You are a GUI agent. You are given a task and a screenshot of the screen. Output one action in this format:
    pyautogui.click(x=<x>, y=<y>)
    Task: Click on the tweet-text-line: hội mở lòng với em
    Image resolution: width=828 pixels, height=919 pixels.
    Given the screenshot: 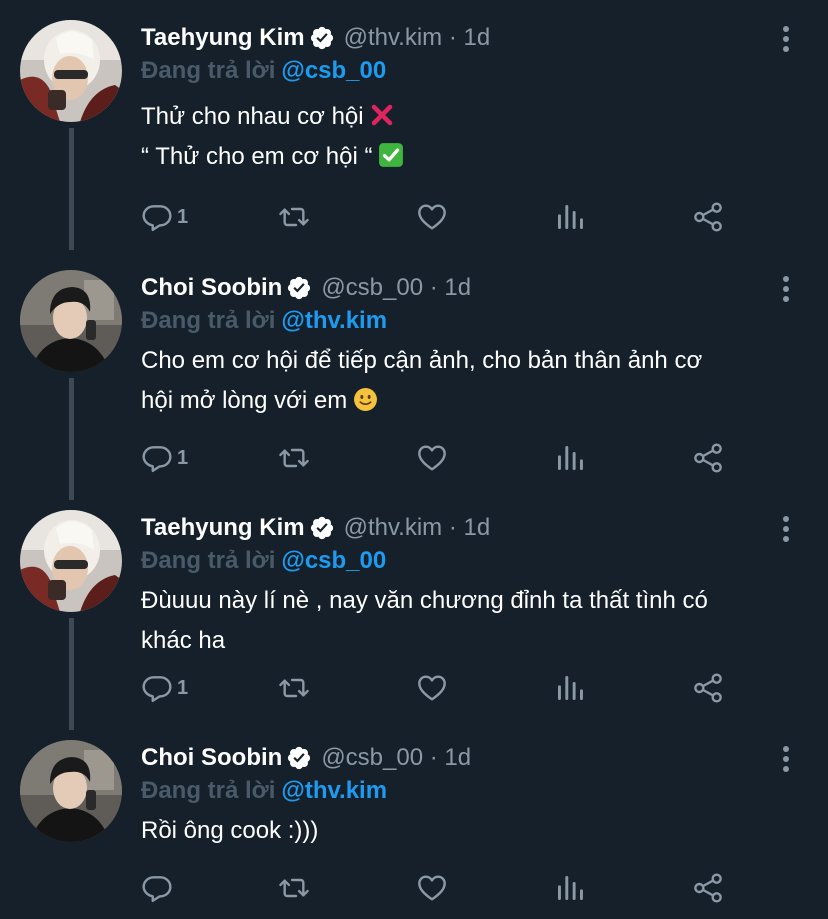 What is the action you would take?
    pyautogui.click(x=466, y=401)
    